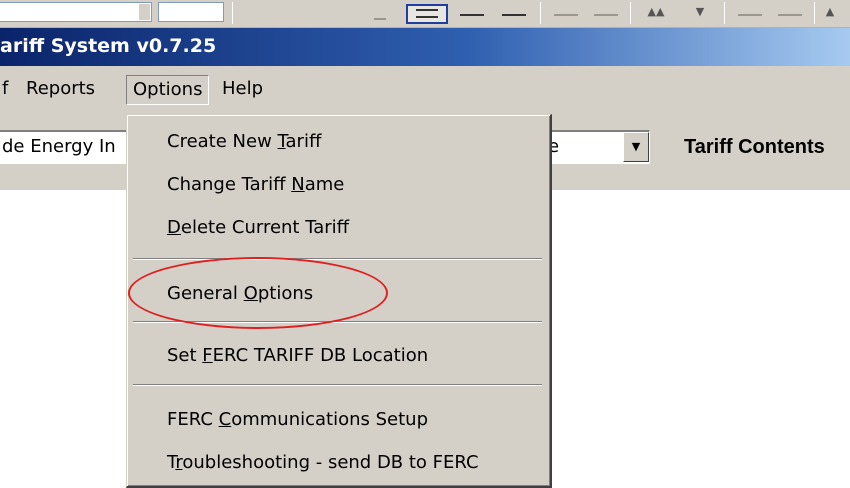  I want to click on list-button, so click(750, 14).